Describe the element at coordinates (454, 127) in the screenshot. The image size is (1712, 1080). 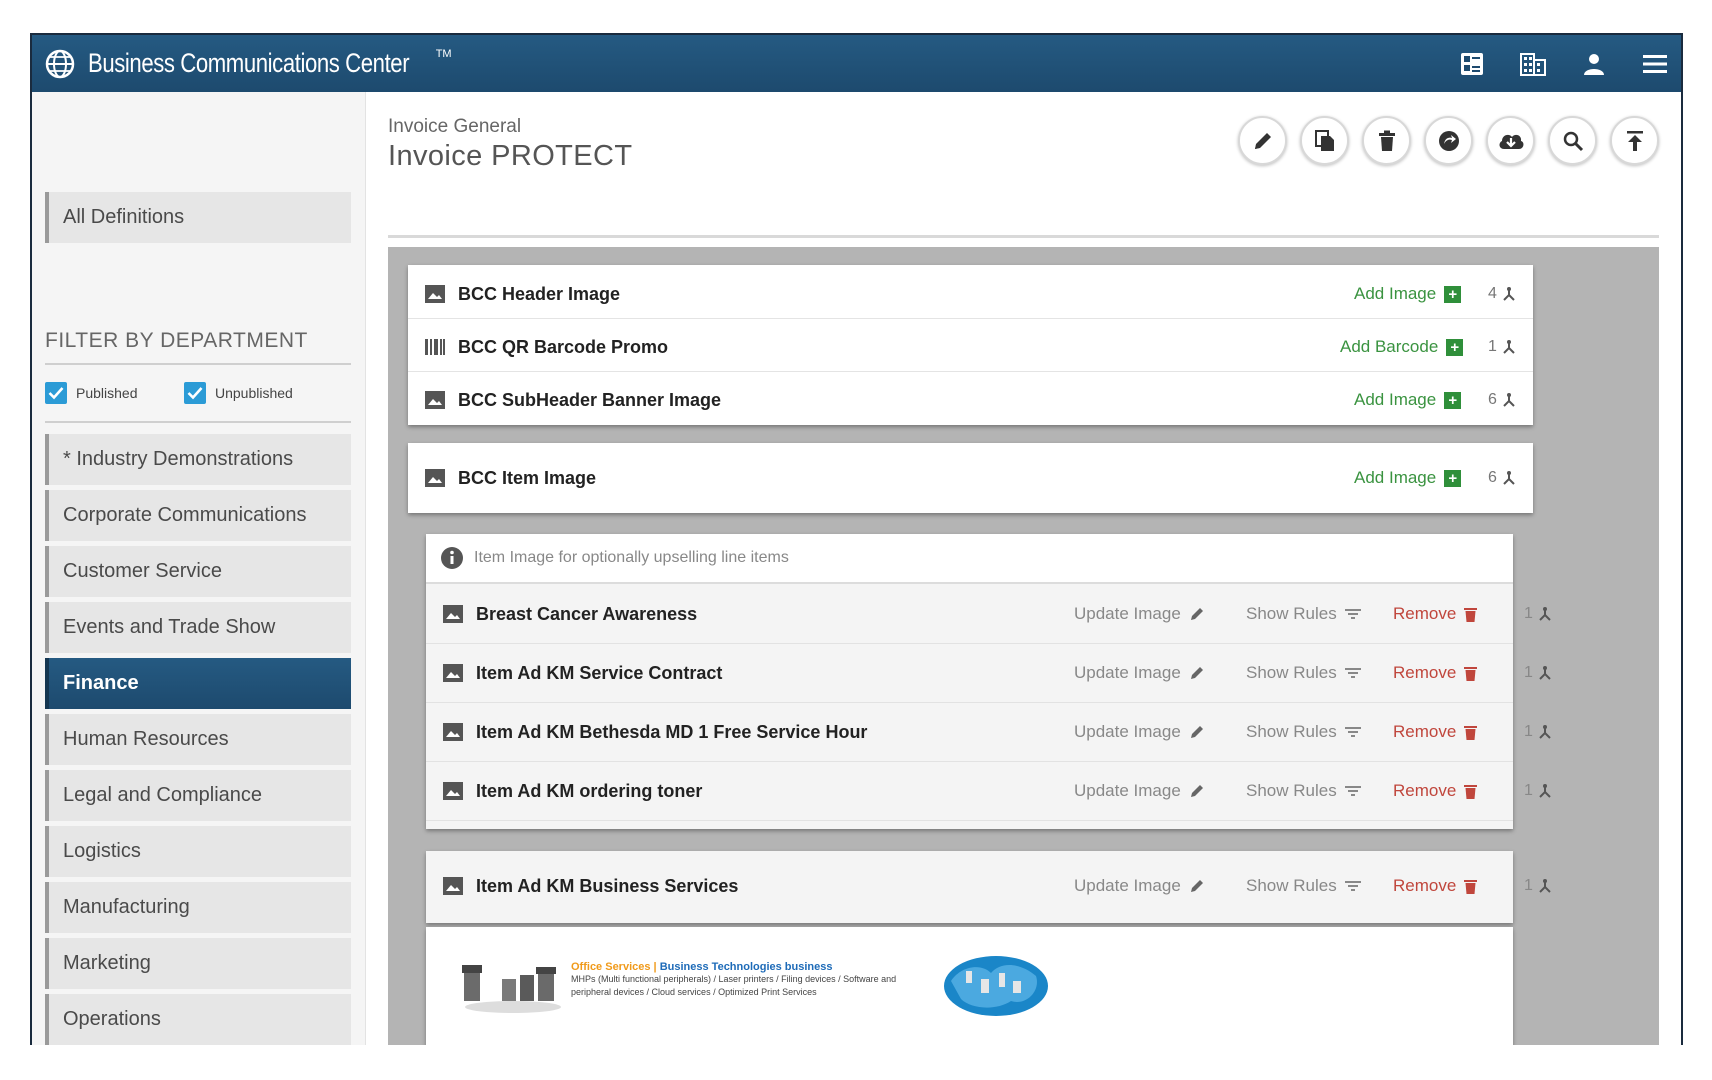
I see `breadcrumb: Invoice General` at that location.